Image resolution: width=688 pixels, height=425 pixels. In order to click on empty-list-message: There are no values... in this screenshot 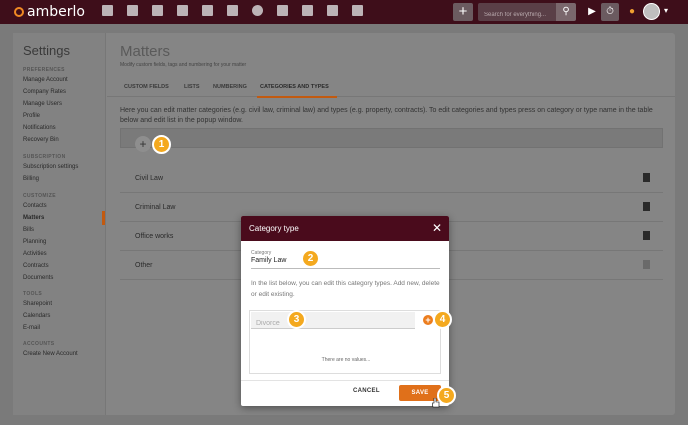, I will do `click(346, 360)`.